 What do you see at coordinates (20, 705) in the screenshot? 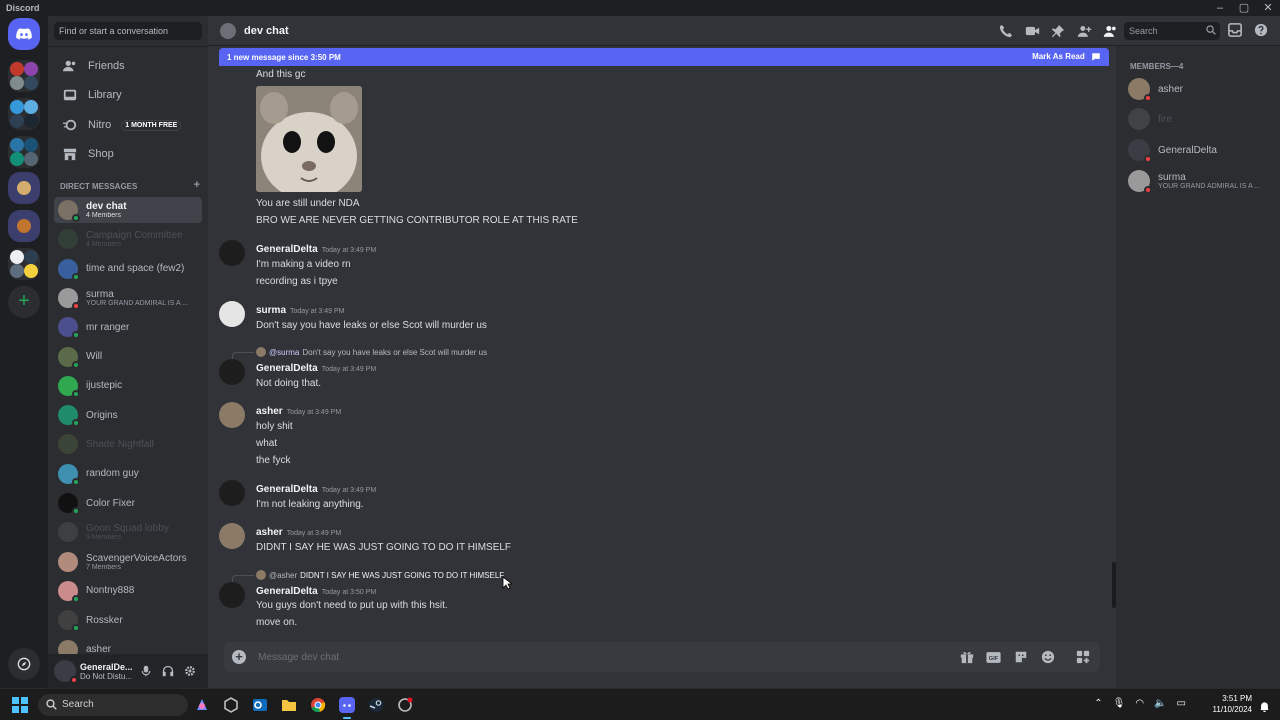
I see `start-button` at bounding box center [20, 705].